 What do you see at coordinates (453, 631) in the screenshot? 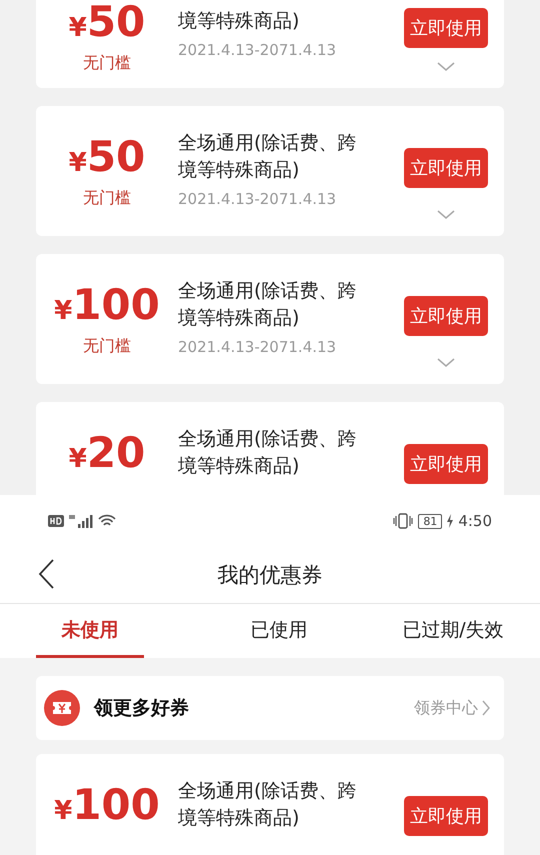
I see `tab: 已过期/失效` at bounding box center [453, 631].